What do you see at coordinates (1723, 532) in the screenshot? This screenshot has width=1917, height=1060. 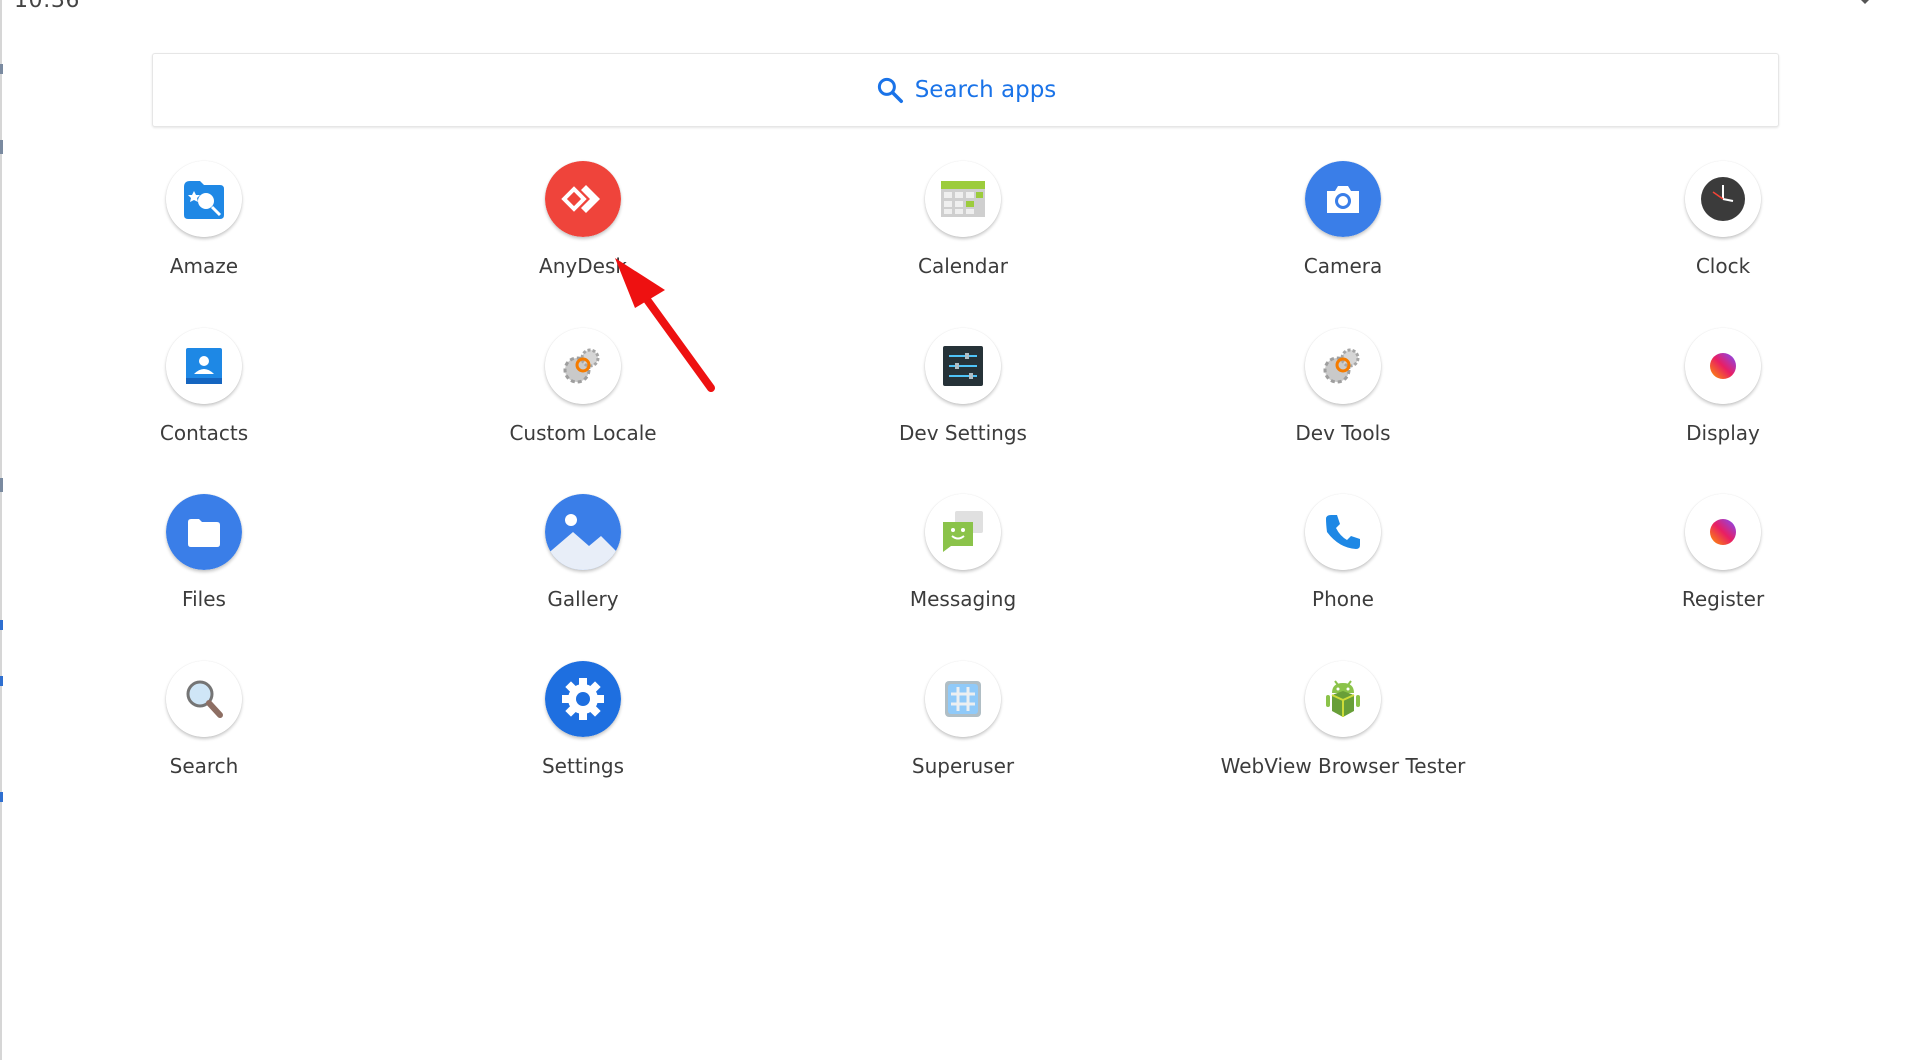 I see `register-icon` at bounding box center [1723, 532].